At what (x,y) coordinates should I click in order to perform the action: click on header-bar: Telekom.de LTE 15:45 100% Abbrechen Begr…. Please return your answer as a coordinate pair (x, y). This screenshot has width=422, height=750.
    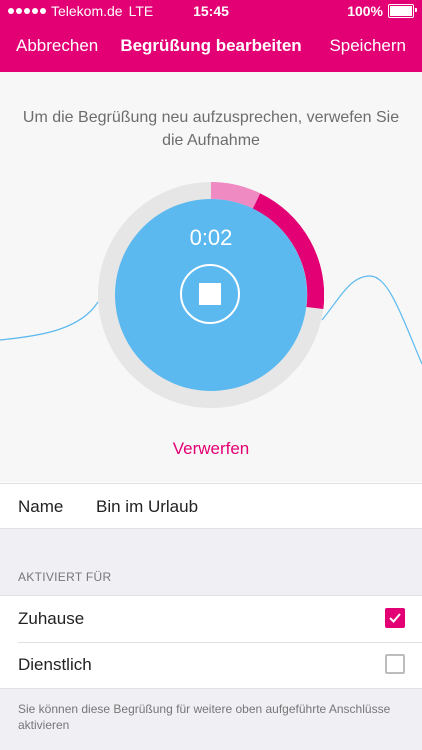
    Looking at the image, I should click on (211, 36).